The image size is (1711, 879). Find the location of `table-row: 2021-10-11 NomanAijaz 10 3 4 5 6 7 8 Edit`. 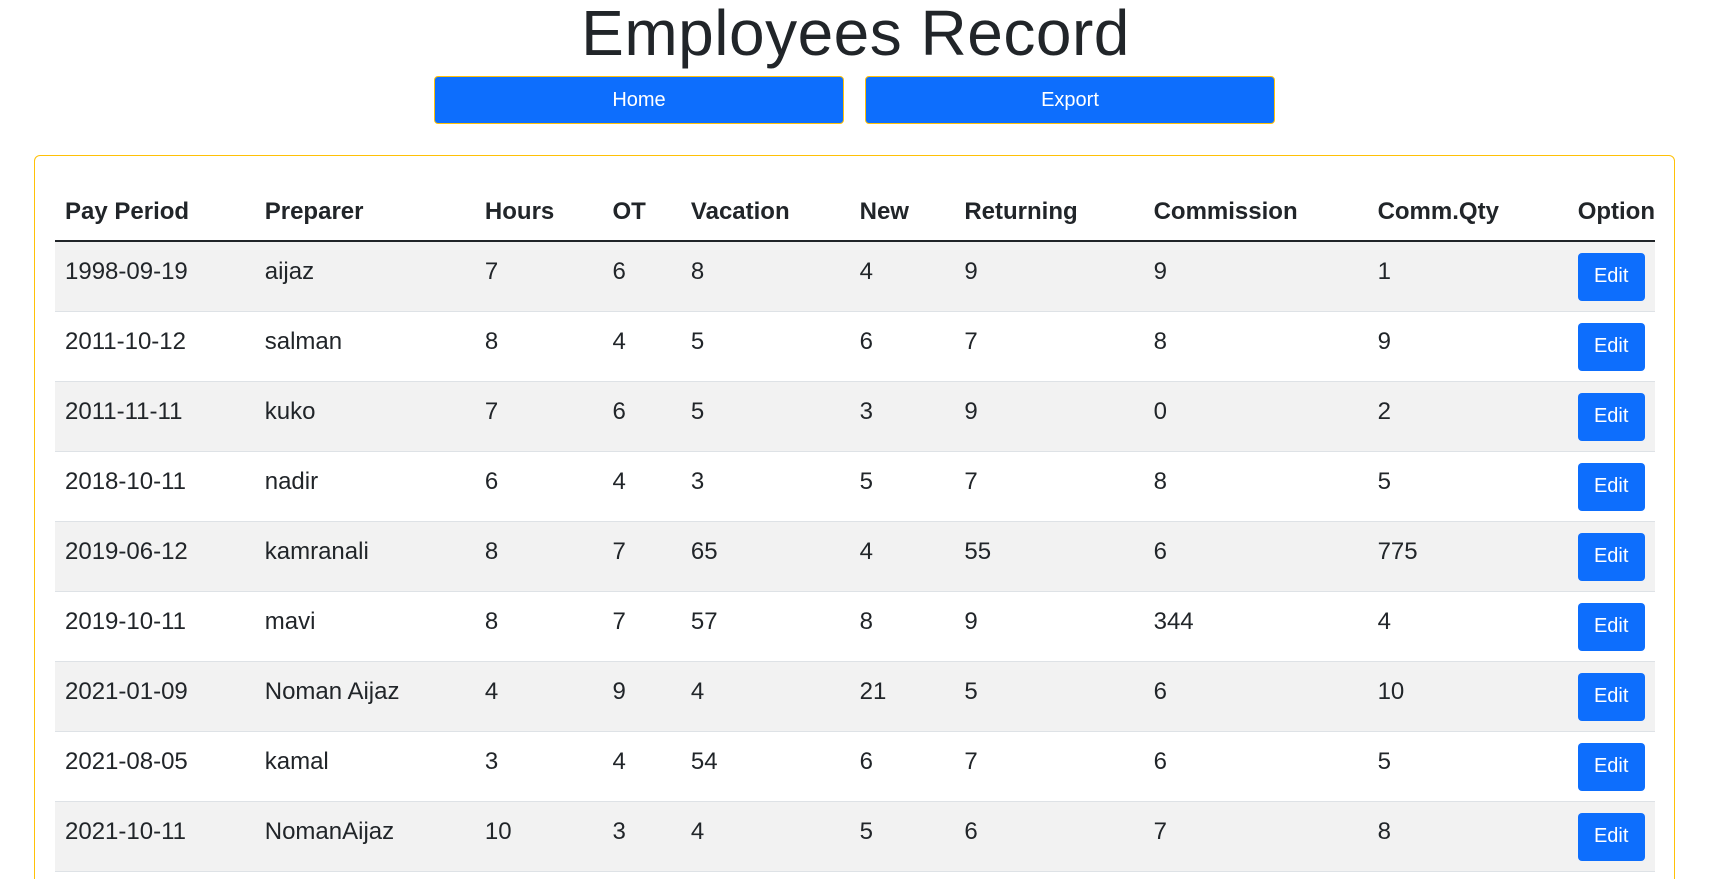

table-row: 2021-10-11 NomanAijaz 10 3 4 5 6 7 8 Edit is located at coordinates (855, 836).